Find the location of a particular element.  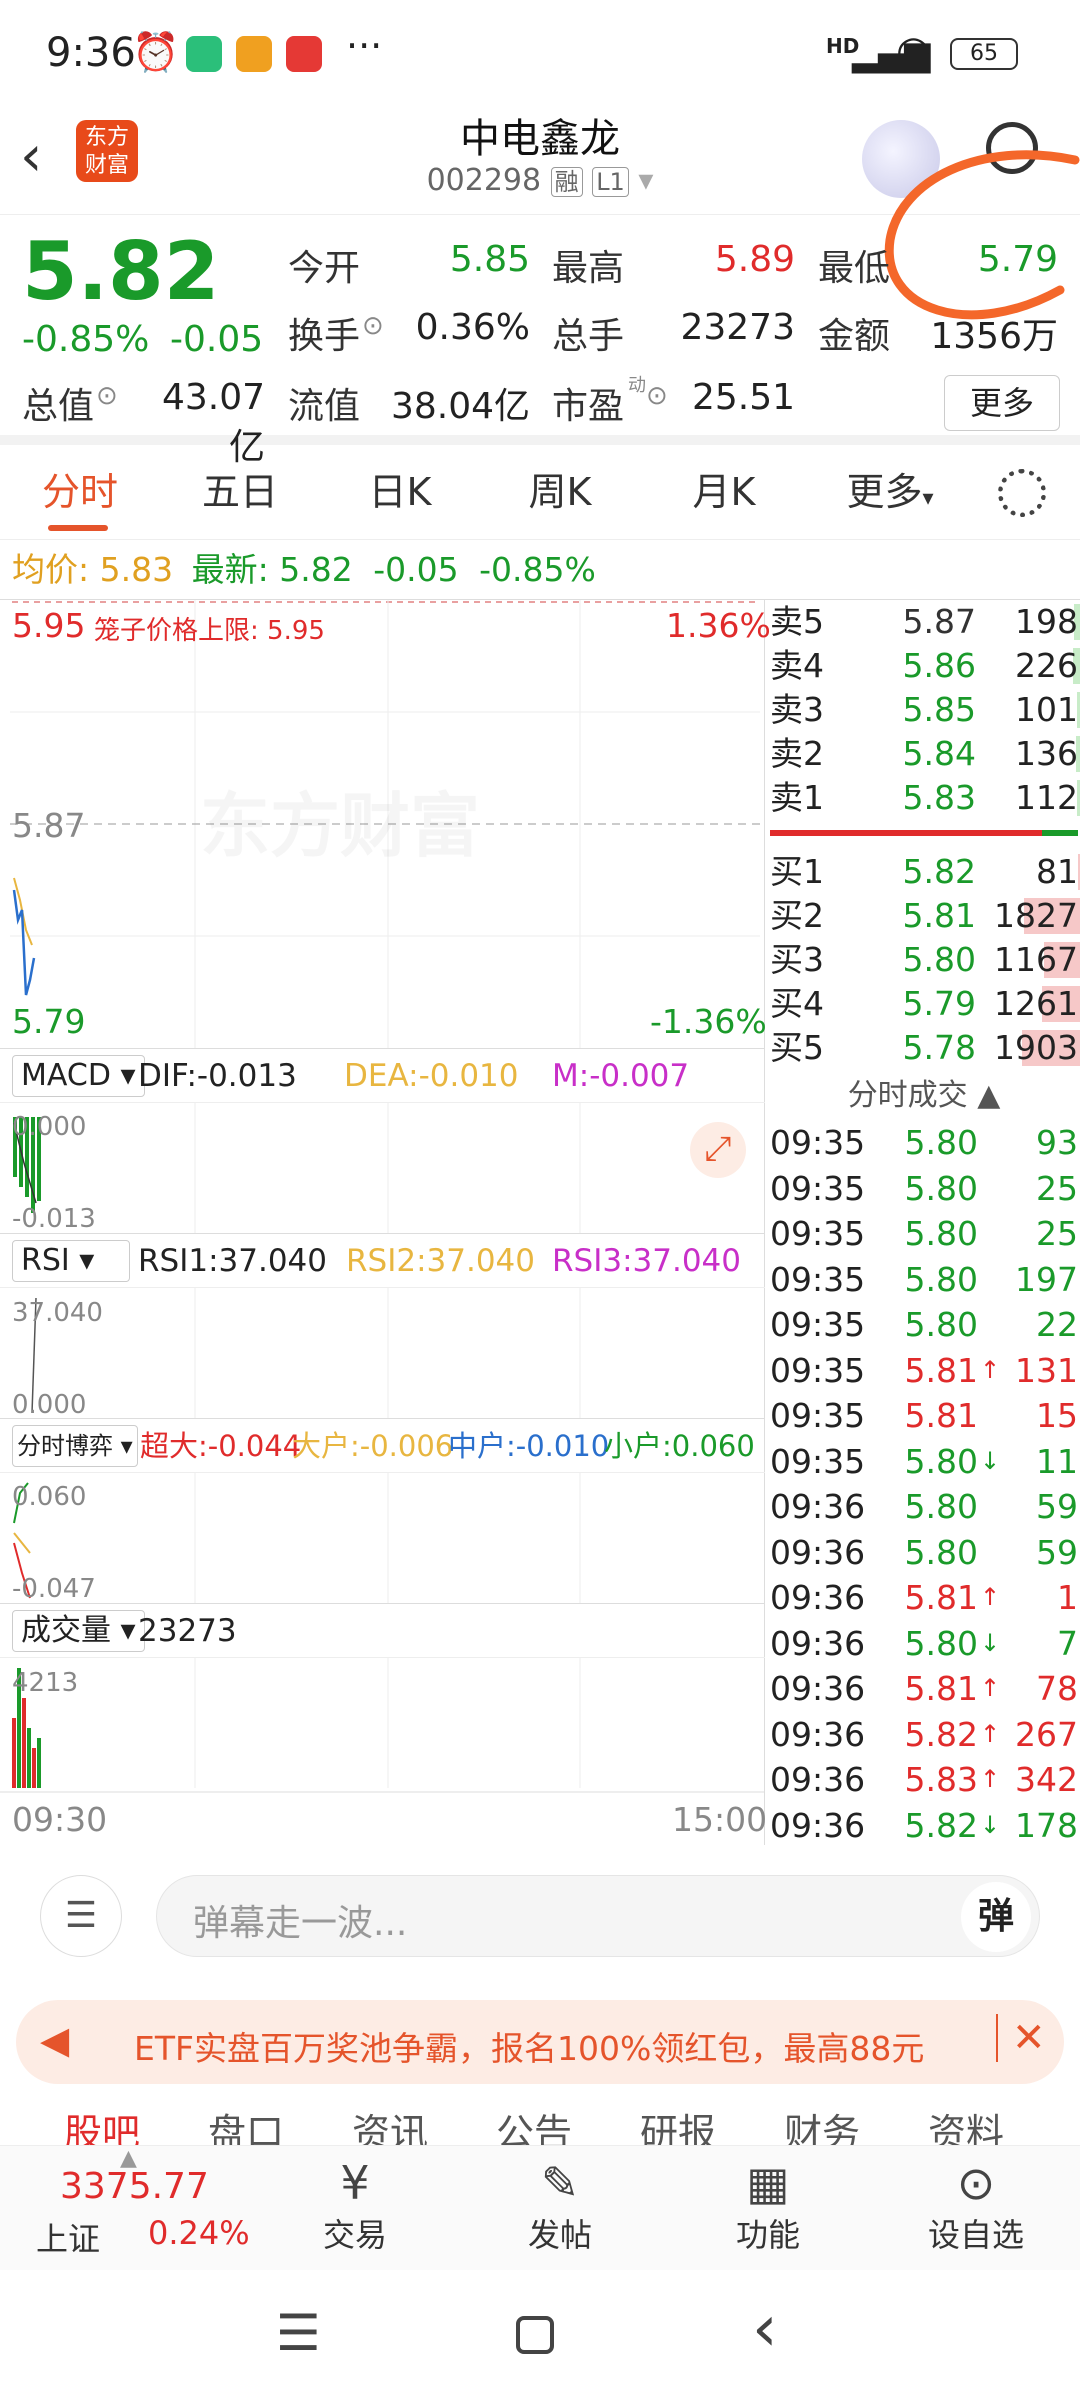

subtab-item: 资讯 is located at coordinates (390, 2123).